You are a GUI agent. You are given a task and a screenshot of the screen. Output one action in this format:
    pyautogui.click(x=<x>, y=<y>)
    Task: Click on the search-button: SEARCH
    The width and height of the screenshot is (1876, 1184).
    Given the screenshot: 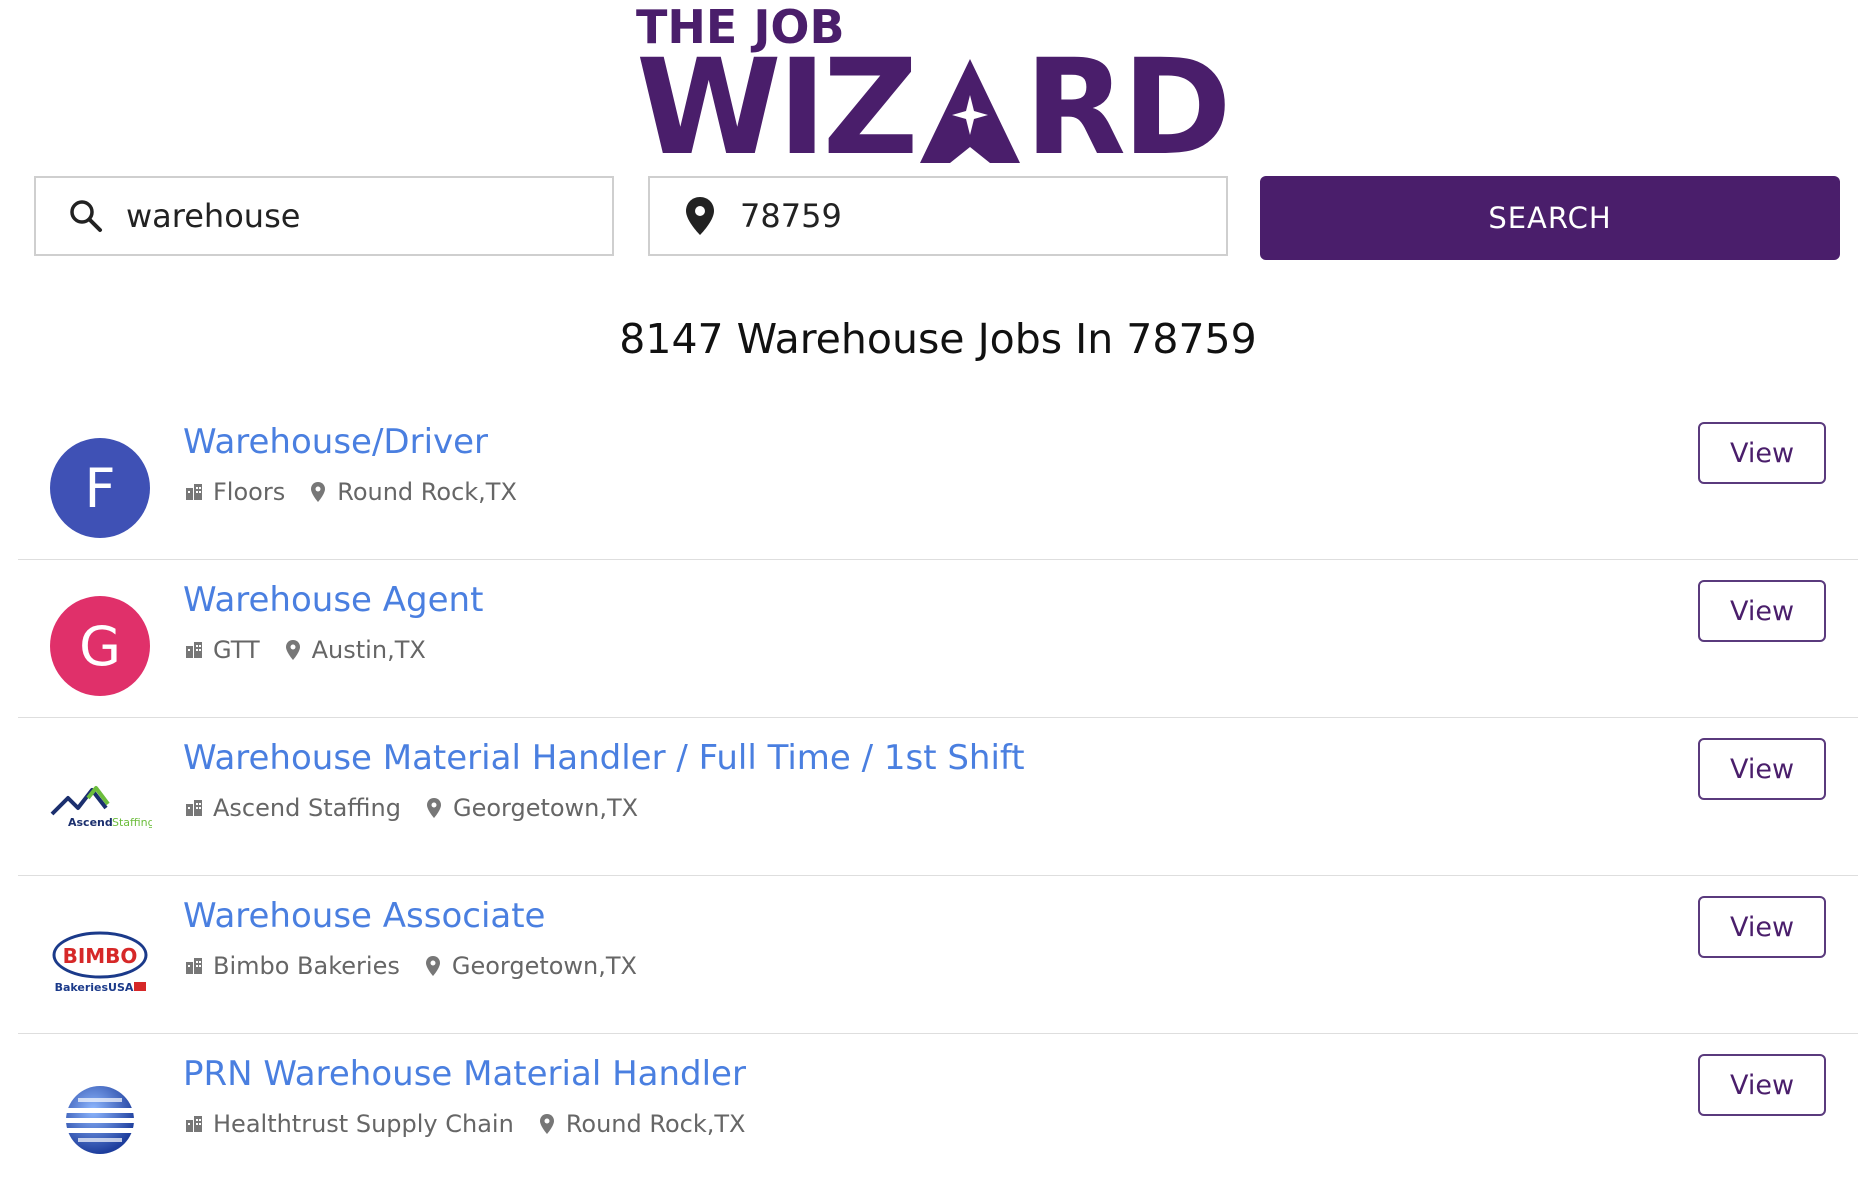 What is the action you would take?
    pyautogui.click(x=1550, y=218)
    